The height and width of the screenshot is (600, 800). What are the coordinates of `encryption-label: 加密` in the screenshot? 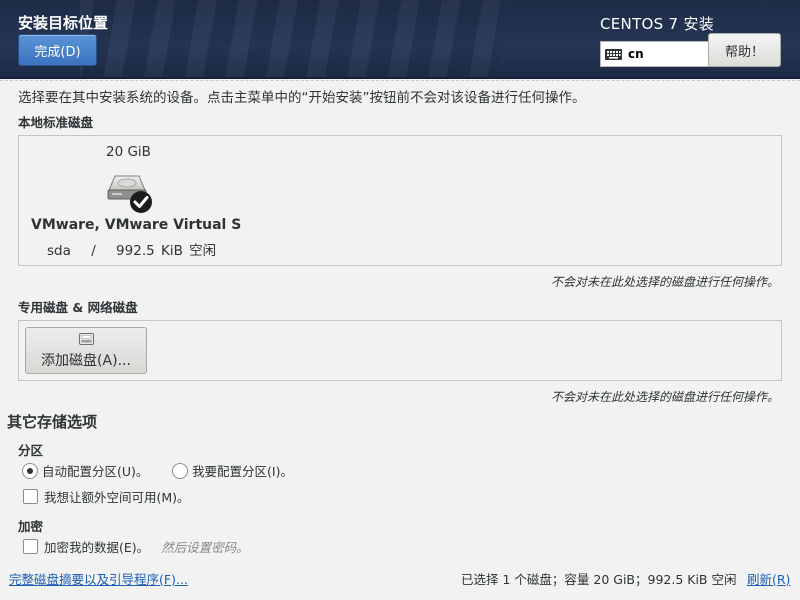 It's located at (31, 526).